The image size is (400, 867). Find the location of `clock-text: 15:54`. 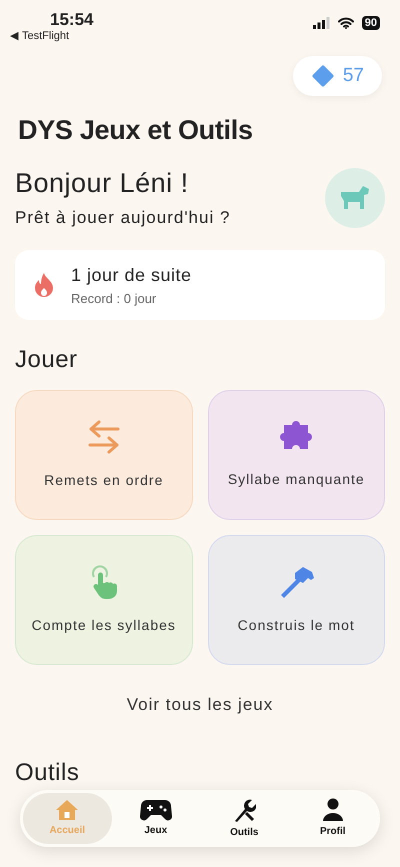

clock-text: 15:54 is located at coordinates (72, 20).